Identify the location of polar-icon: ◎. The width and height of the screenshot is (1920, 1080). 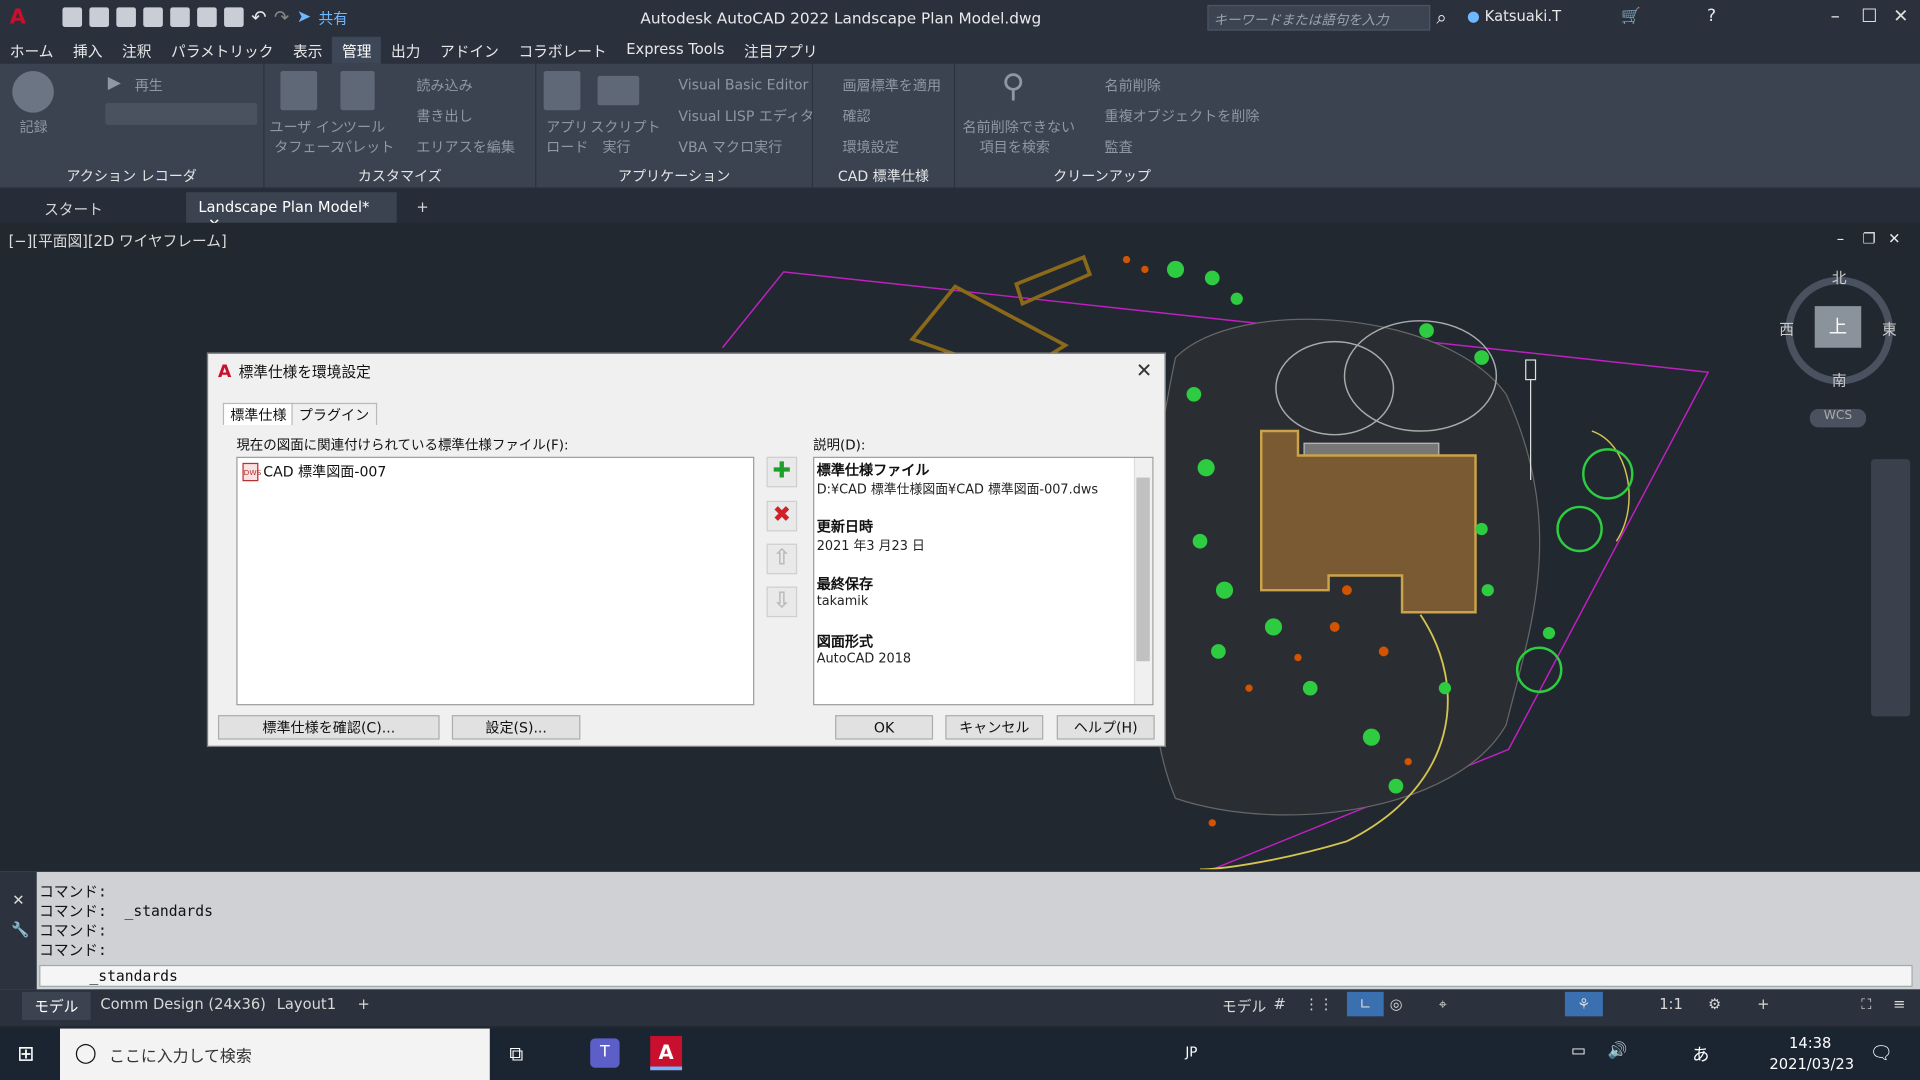
(1396, 1004).